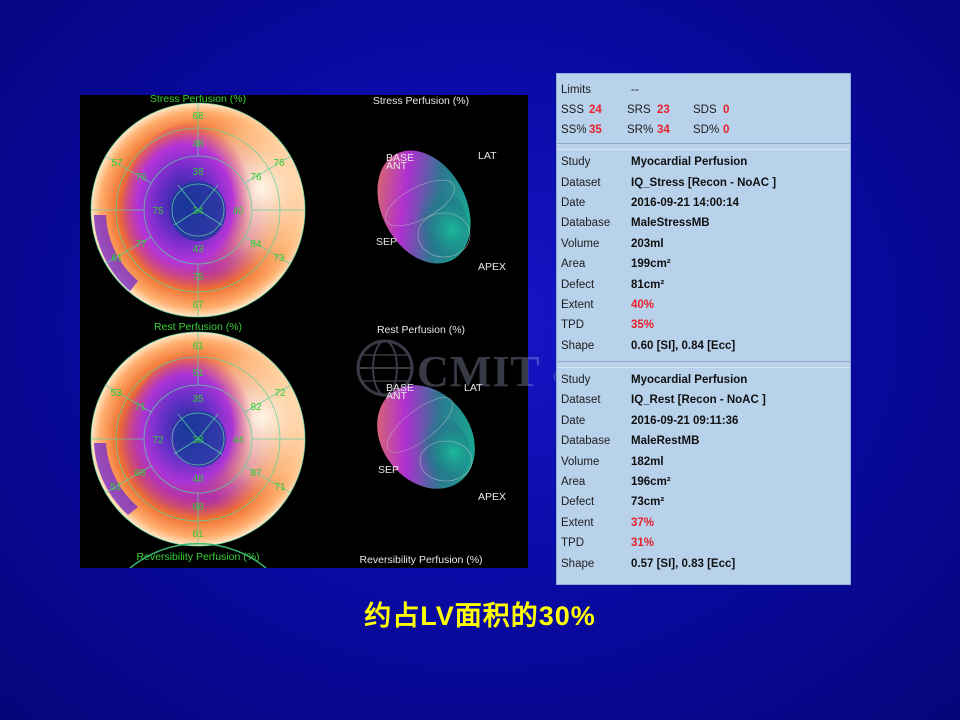 Image resolution: width=960 pixels, height=720 pixels. Describe the element at coordinates (705, 284) in the screenshot. I see `info-row: Defect 81cm²` at that location.